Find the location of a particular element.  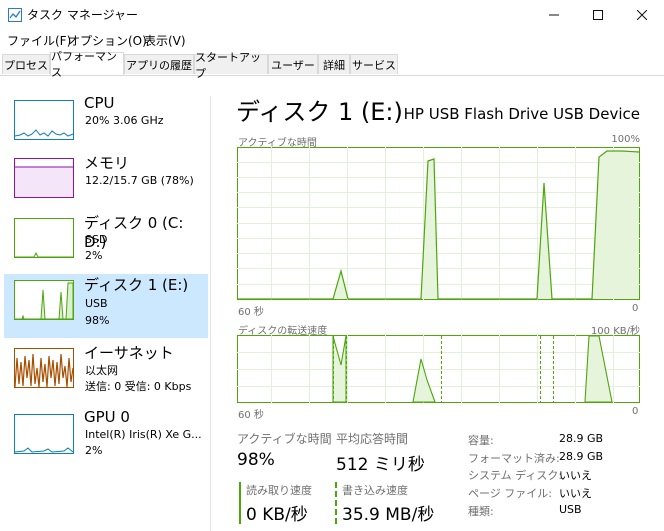

panel-divider is located at coordinates (210, 313).